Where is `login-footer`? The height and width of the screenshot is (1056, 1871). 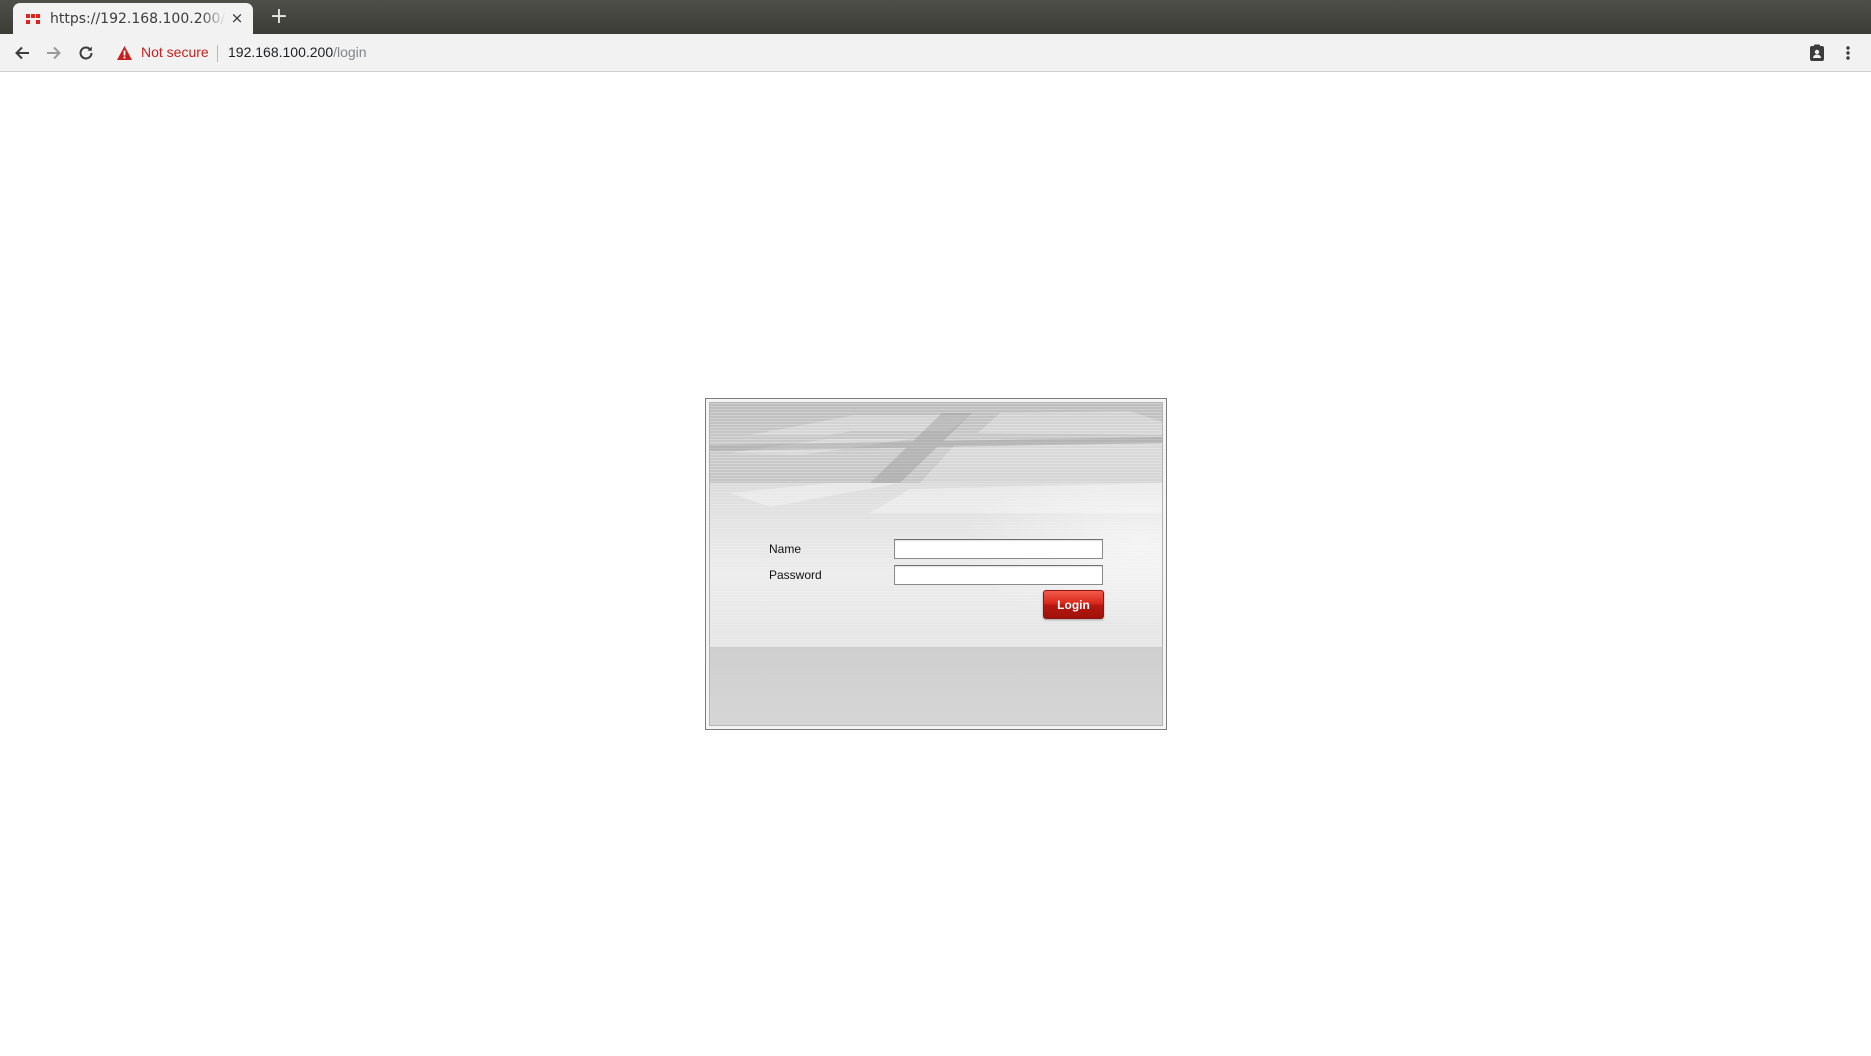
login-footer is located at coordinates (936, 686).